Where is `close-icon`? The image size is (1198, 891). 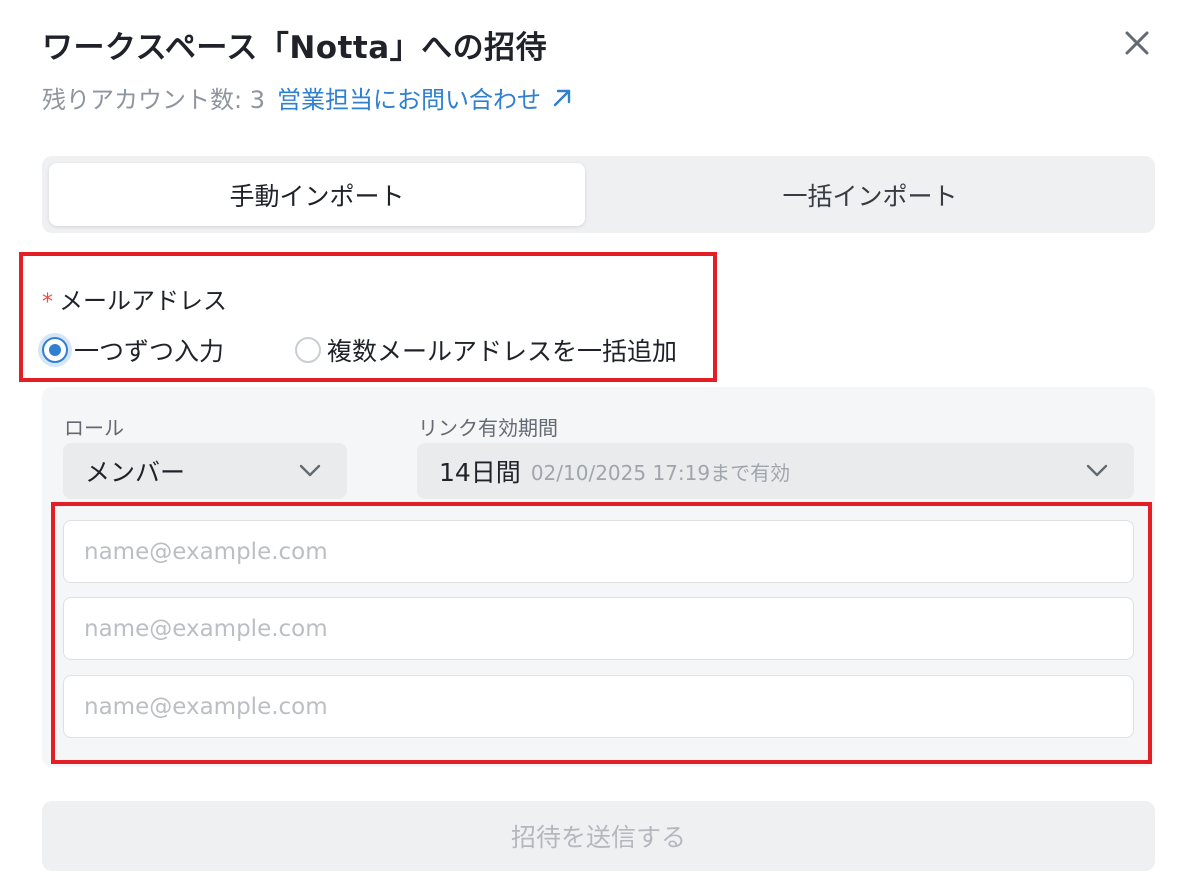 close-icon is located at coordinates (1137, 43).